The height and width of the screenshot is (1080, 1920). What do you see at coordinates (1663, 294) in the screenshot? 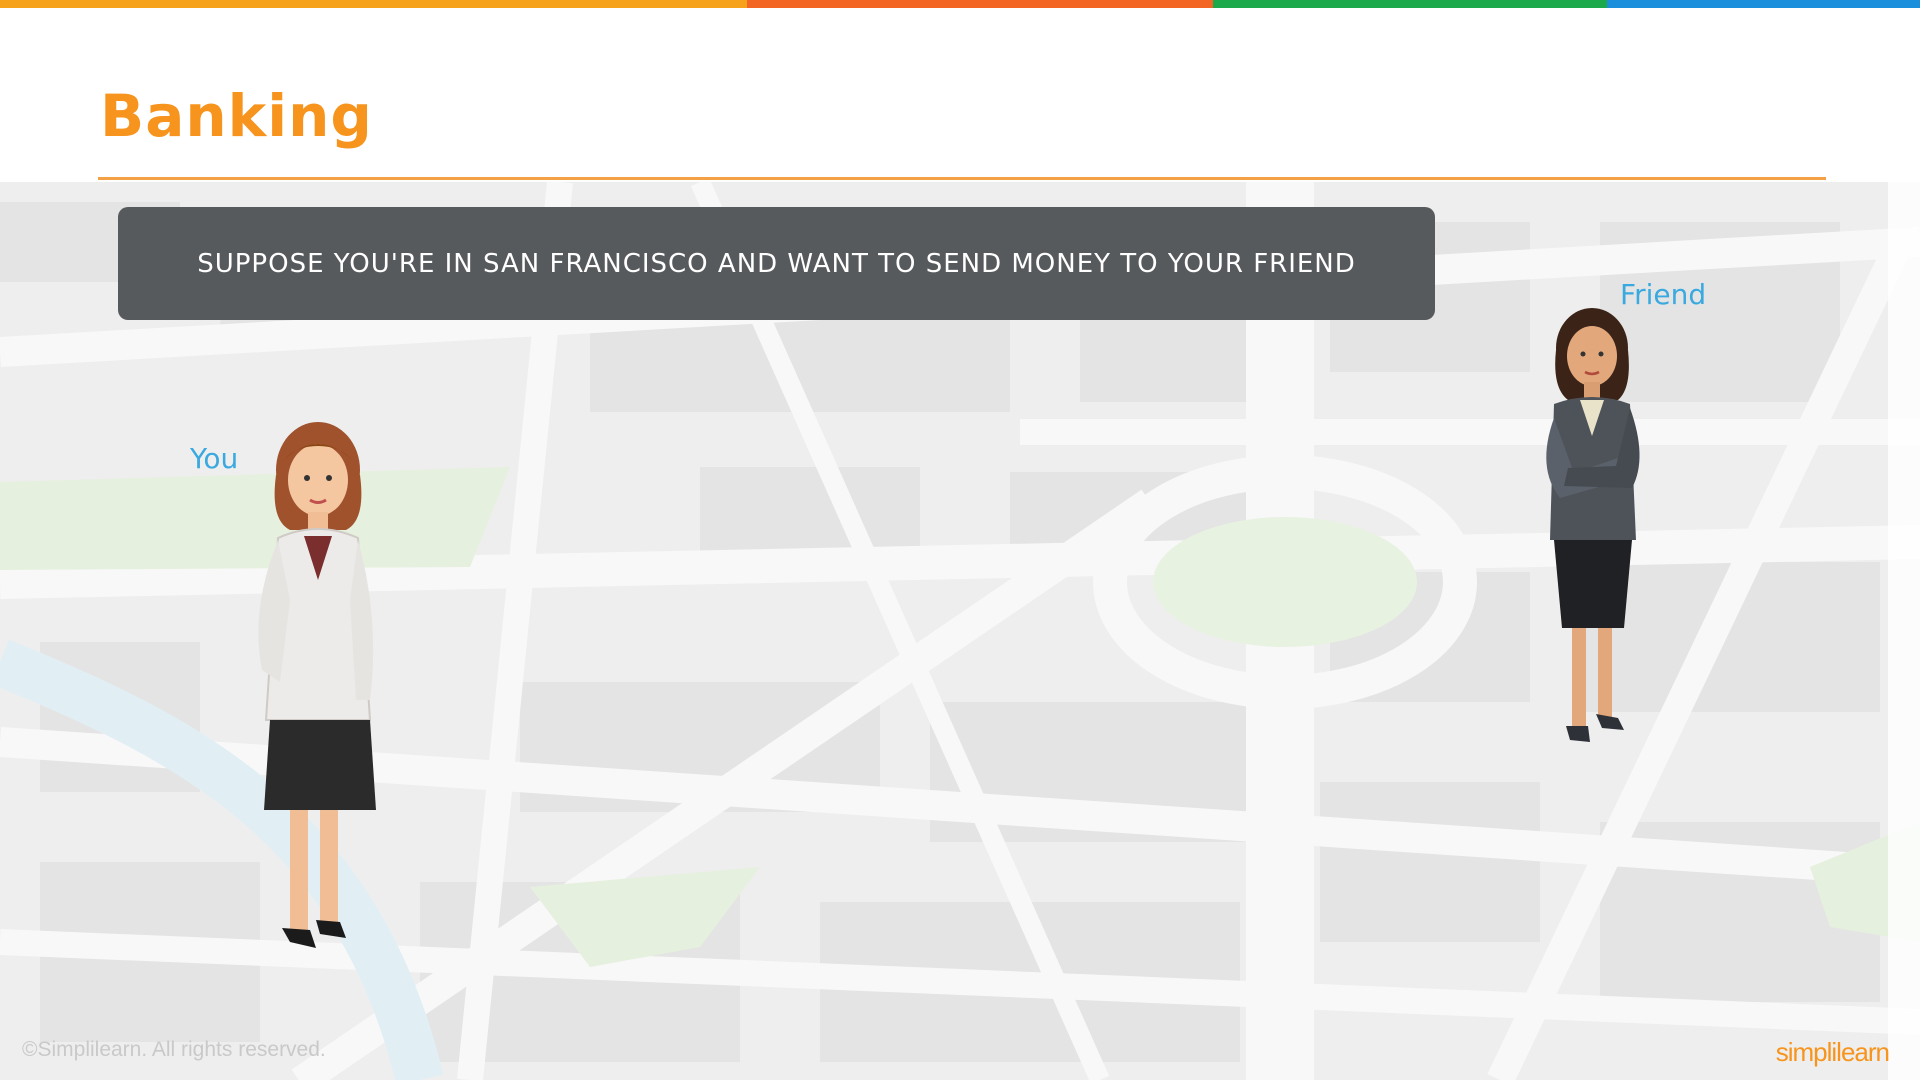
I see `friend-label: Friend` at bounding box center [1663, 294].